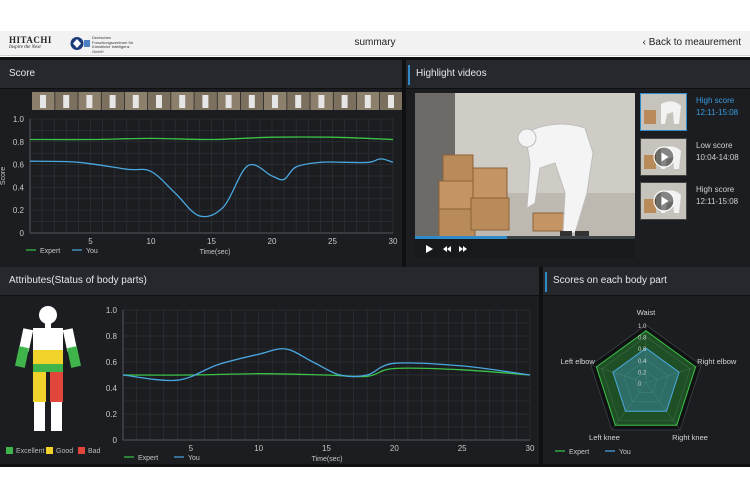 The width and height of the screenshot is (750, 500). Describe the element at coordinates (692, 42) in the screenshot. I see `back-button: ‹ Back to meaurement` at that location.